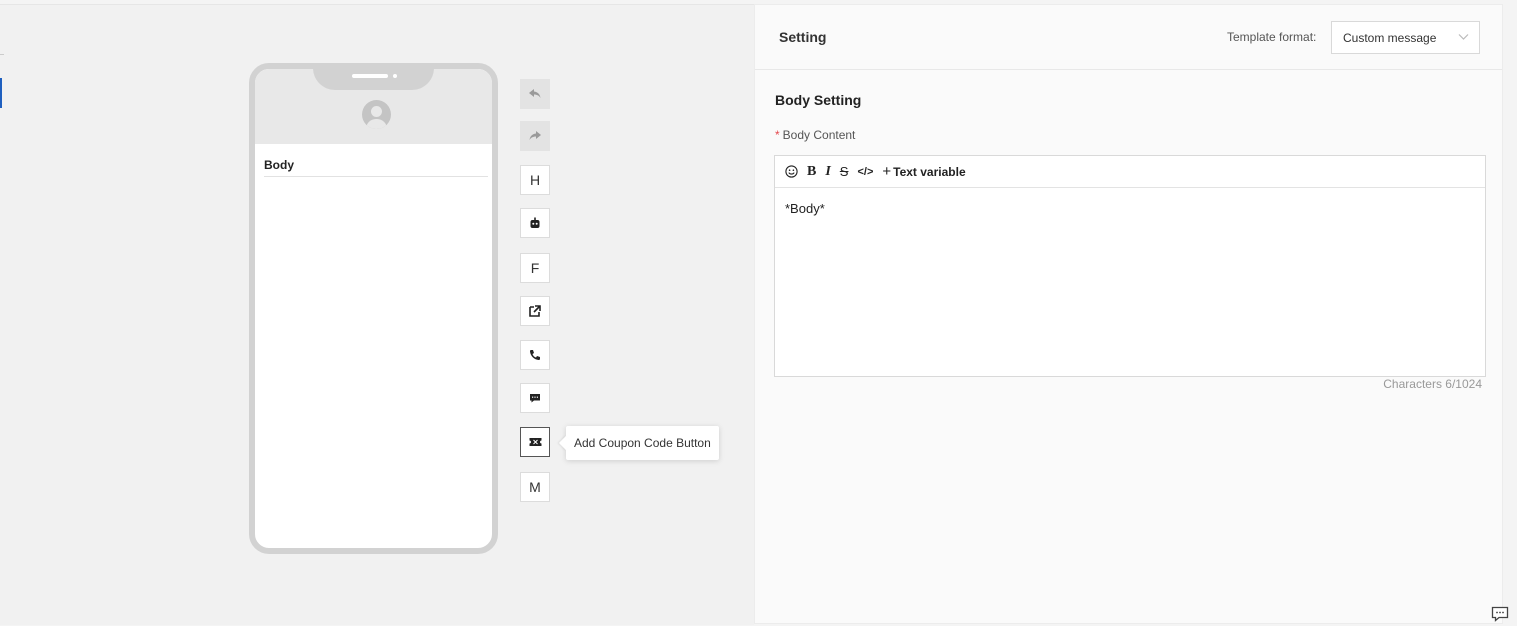 The height and width of the screenshot is (626, 1517). I want to click on ticket-icon, so click(535, 442).